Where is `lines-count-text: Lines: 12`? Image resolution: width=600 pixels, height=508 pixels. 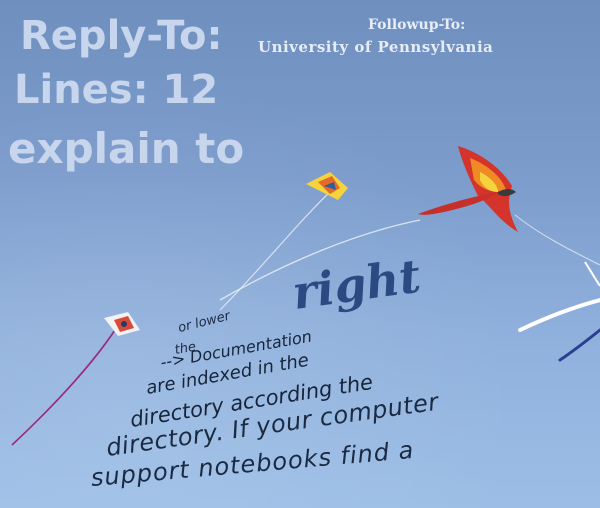
lines-count-text: Lines: 12 is located at coordinates (116, 90).